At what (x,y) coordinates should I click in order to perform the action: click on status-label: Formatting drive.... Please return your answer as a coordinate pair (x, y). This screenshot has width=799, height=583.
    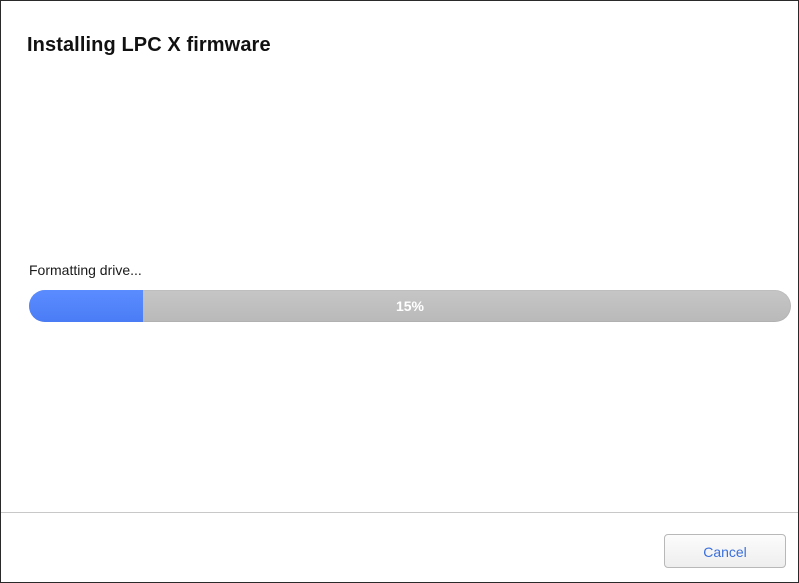
    Looking at the image, I should click on (85, 270).